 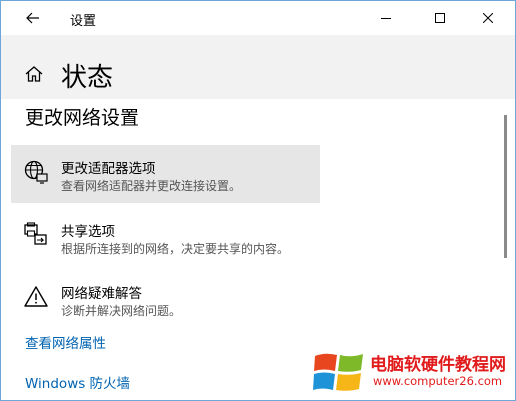 What do you see at coordinates (101, 294) in the screenshot?
I see `item-title: 网络疑难解答` at bounding box center [101, 294].